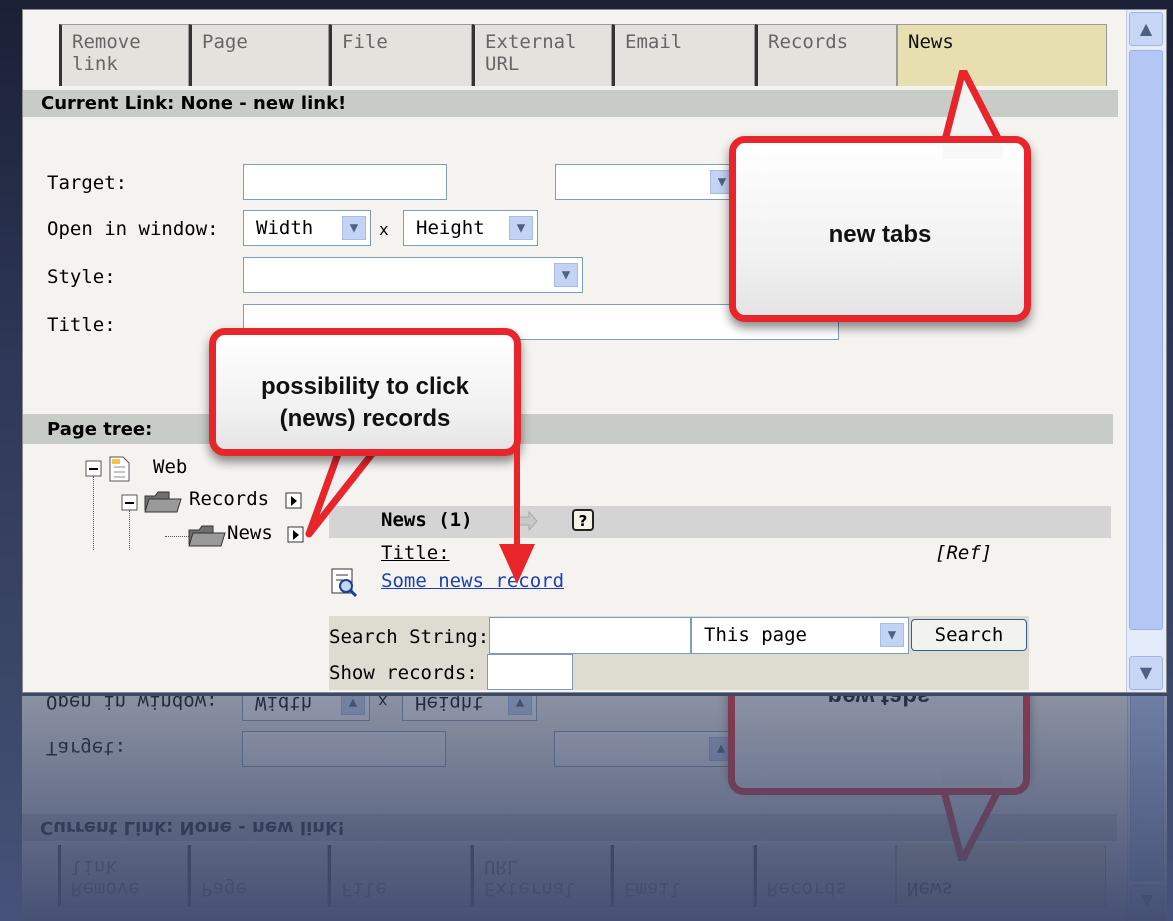  What do you see at coordinates (969, 635) in the screenshot?
I see `search-button: Search` at bounding box center [969, 635].